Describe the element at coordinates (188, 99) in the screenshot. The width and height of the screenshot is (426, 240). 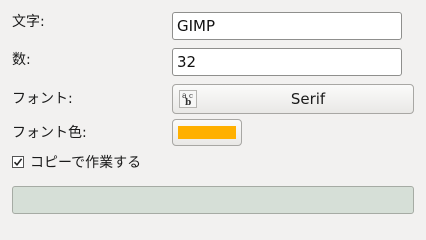
I see `font-icon: acb` at that location.